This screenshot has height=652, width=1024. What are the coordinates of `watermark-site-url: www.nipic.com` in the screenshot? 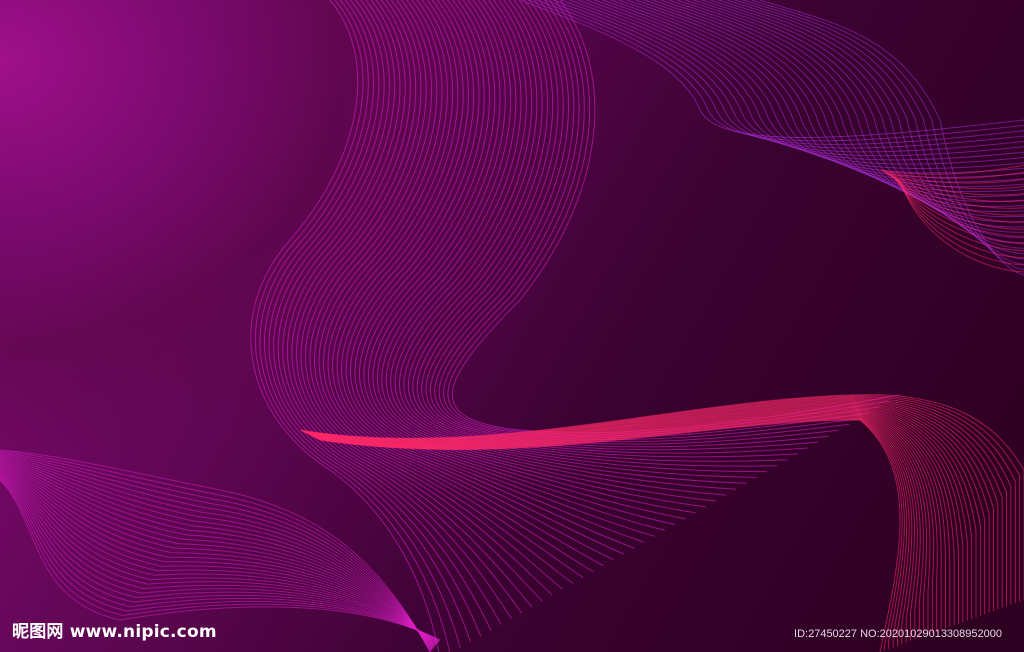 It's located at (143, 632).